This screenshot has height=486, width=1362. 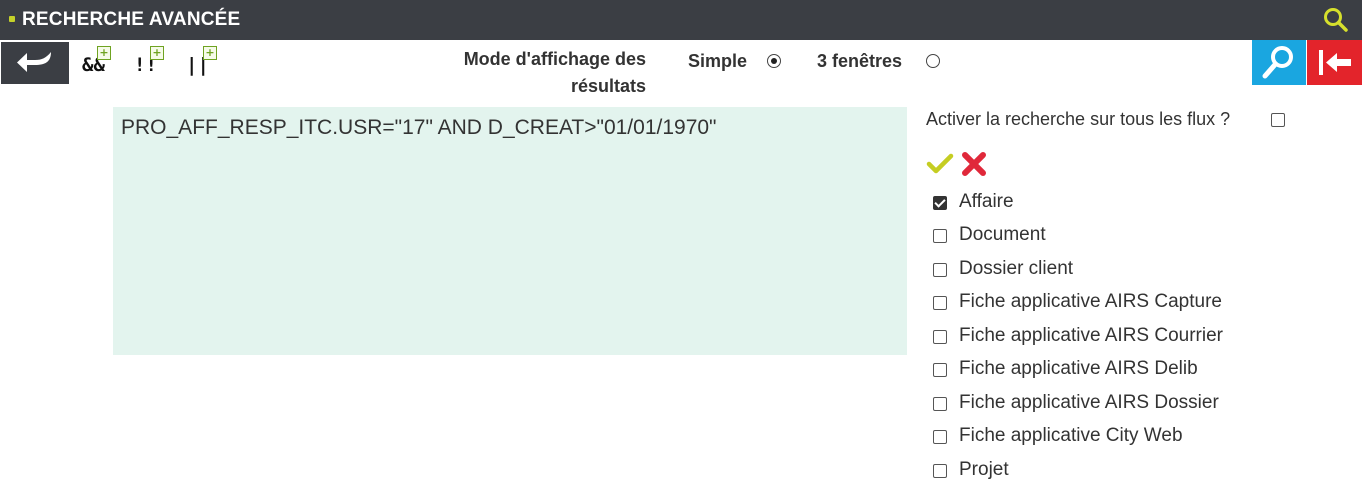 I want to click on display-mode-label: Mode d'affichage des résultats, so click(x=523, y=73).